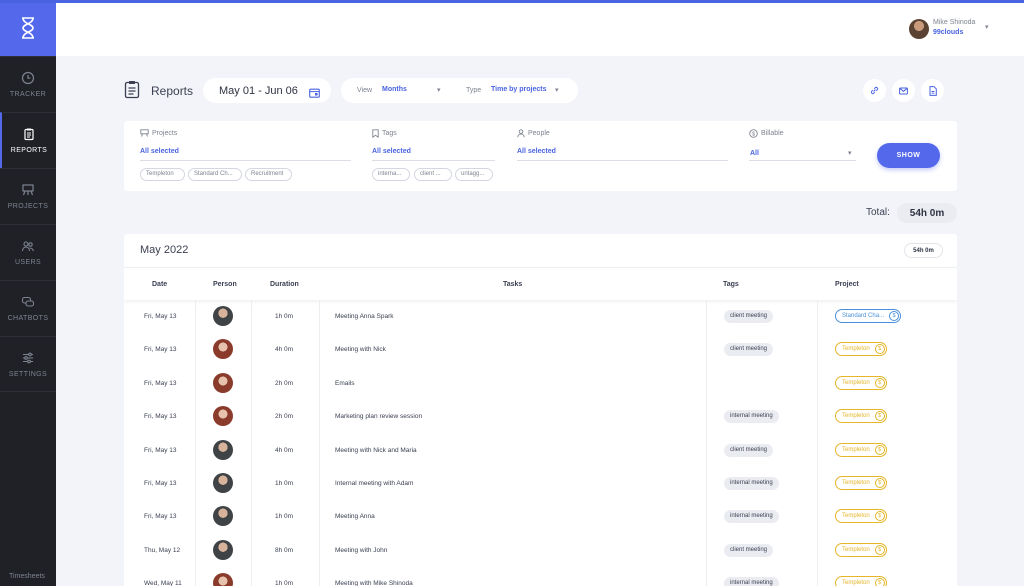 This screenshot has width=1024, height=586. What do you see at coordinates (908, 155) in the screenshot?
I see `show-button: SHOW` at bounding box center [908, 155].